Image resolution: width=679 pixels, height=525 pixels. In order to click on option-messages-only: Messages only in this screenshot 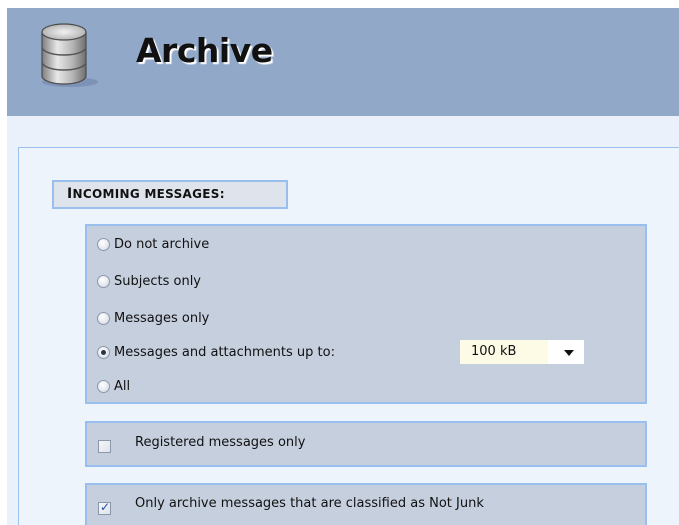, I will do `click(153, 318)`.